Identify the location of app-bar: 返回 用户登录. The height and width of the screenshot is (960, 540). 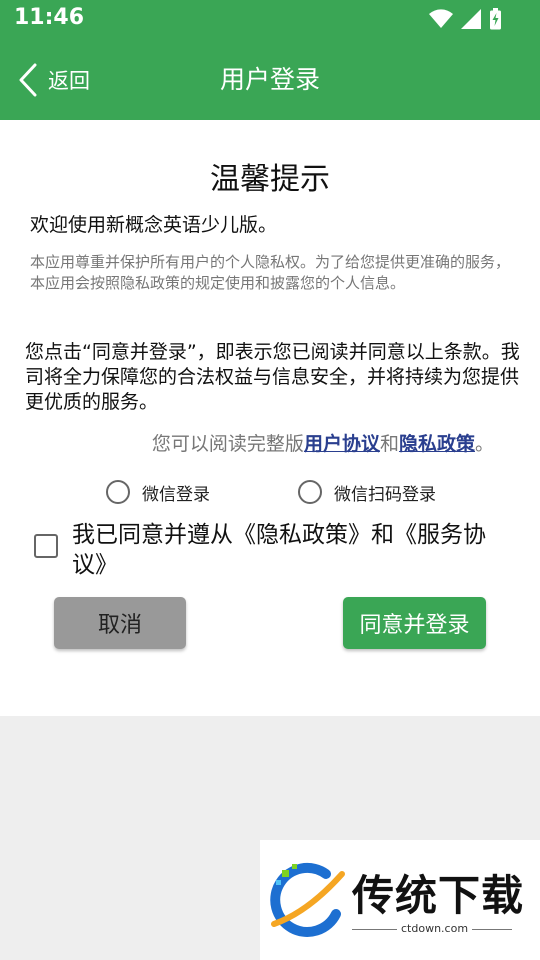
(270, 79).